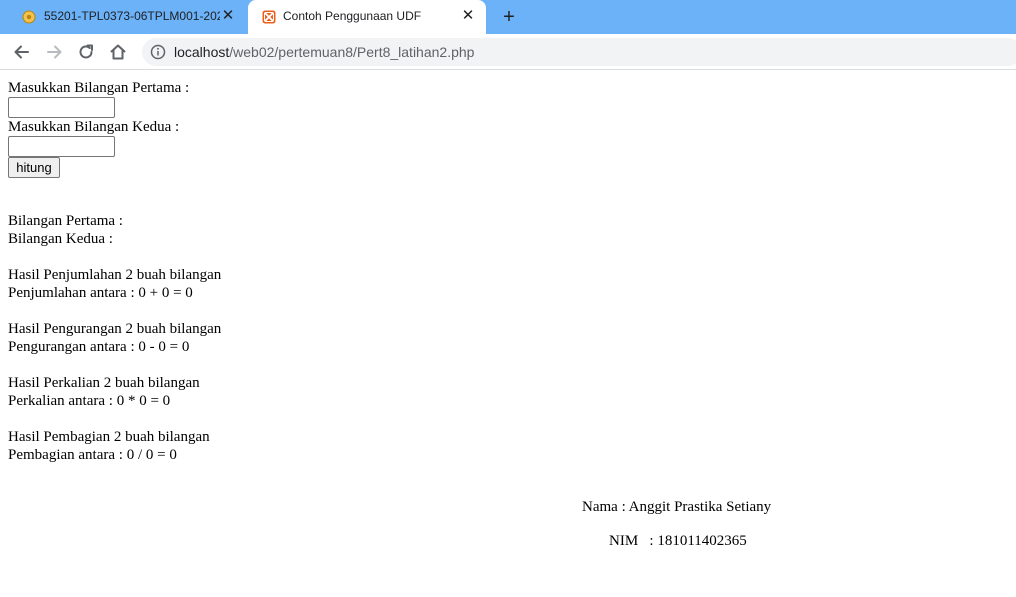 The height and width of the screenshot is (597, 1016). What do you see at coordinates (86, 52) in the screenshot?
I see `reload-icon` at bounding box center [86, 52].